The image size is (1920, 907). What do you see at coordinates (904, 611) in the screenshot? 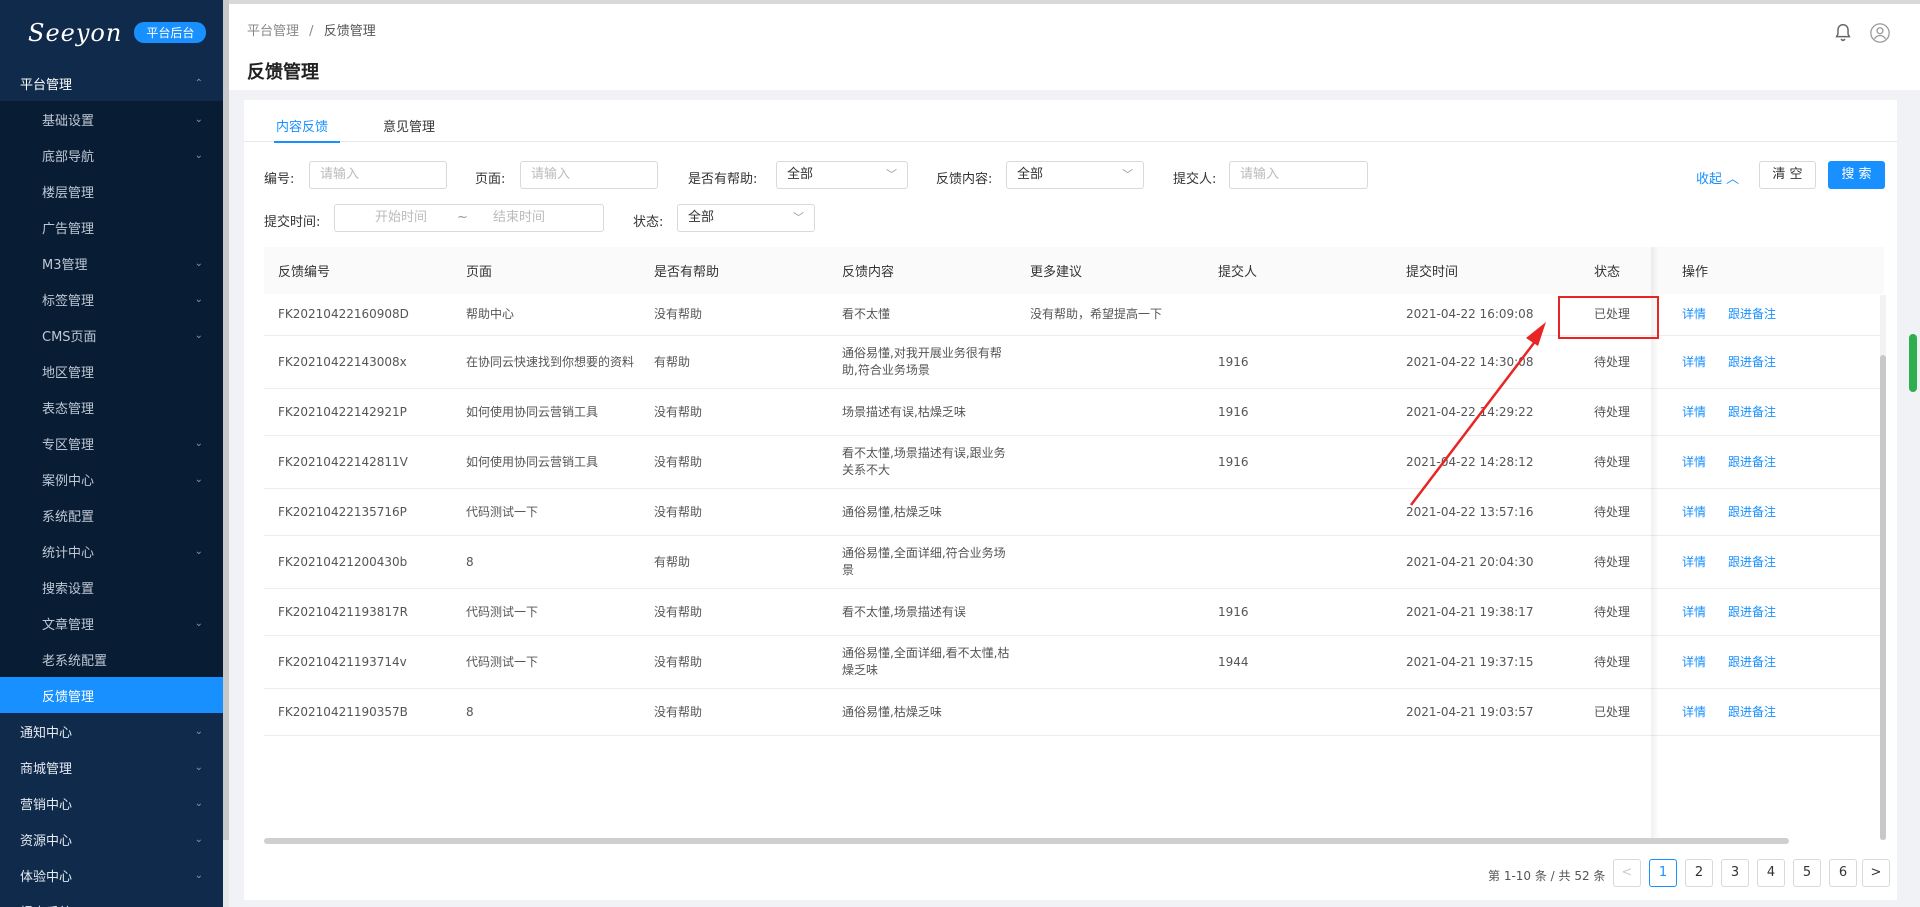
I see `cell-content: 看不太懂,场景描述有误` at bounding box center [904, 611].